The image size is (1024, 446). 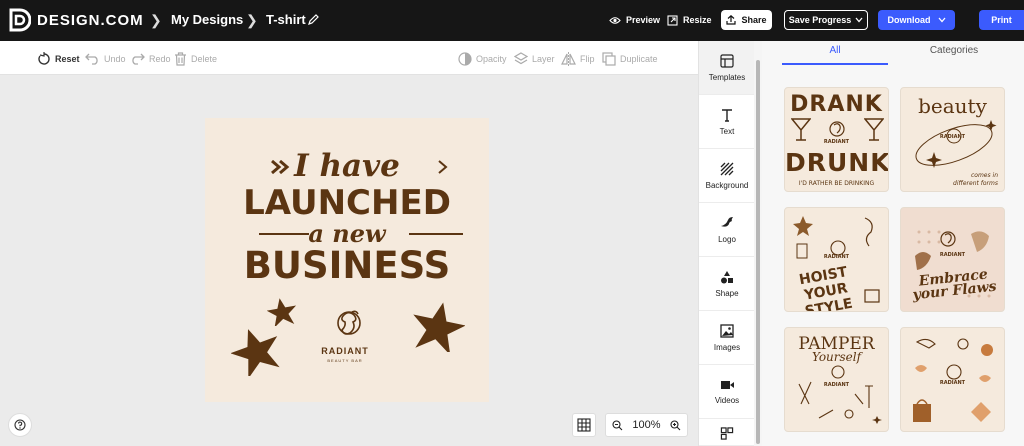 I want to click on grid-toggle-button, so click(x=584, y=425).